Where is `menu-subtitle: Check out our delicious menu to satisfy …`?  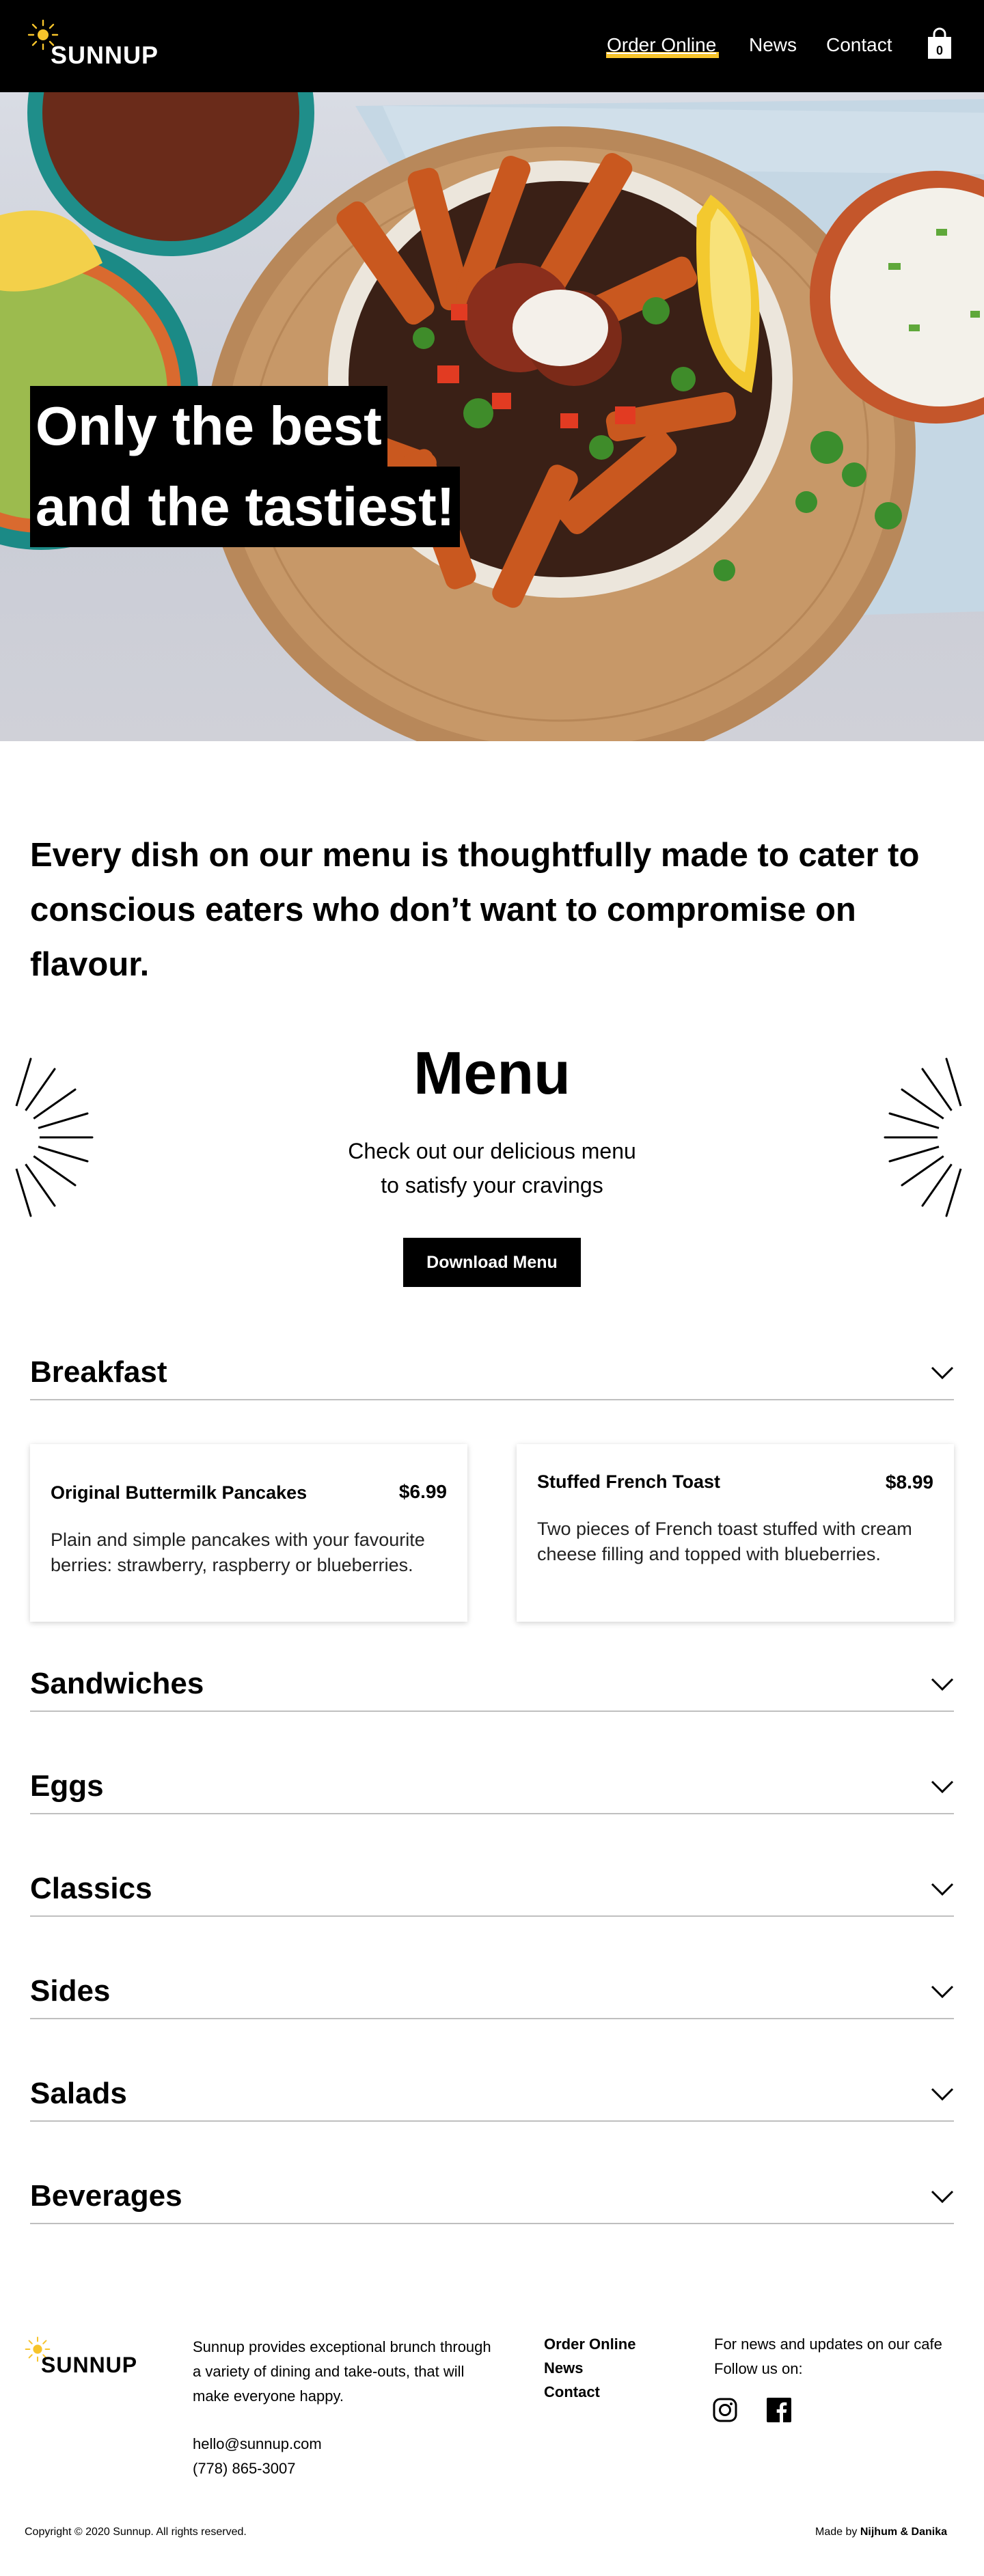 menu-subtitle: Check out our delicious menu to satisfy … is located at coordinates (492, 1168).